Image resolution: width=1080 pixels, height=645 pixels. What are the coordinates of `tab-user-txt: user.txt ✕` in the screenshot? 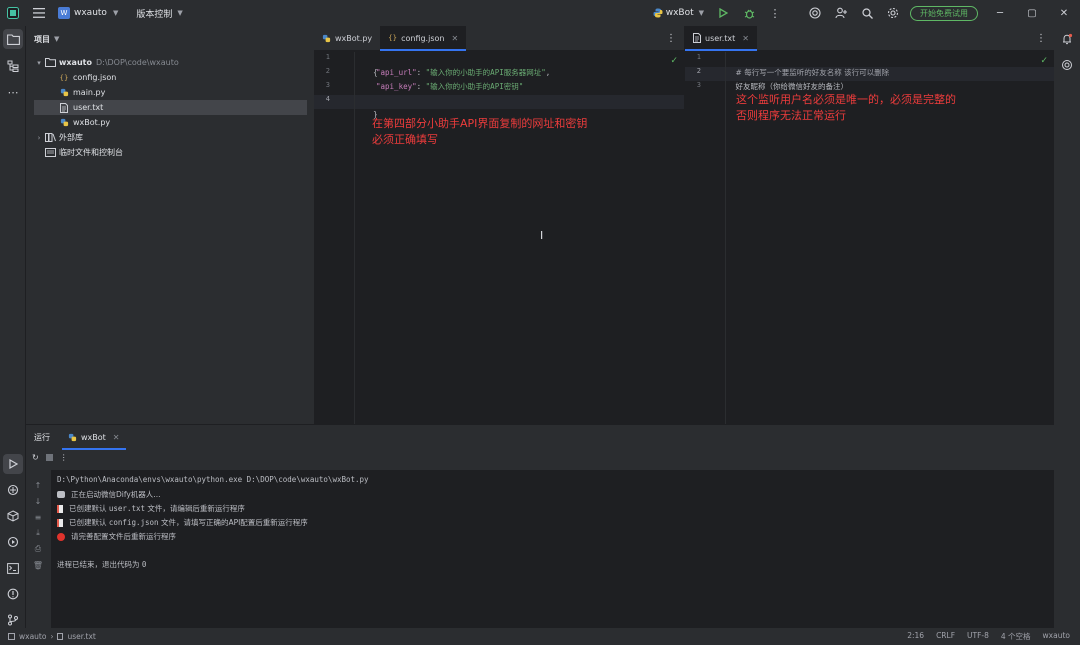 It's located at (721, 38).